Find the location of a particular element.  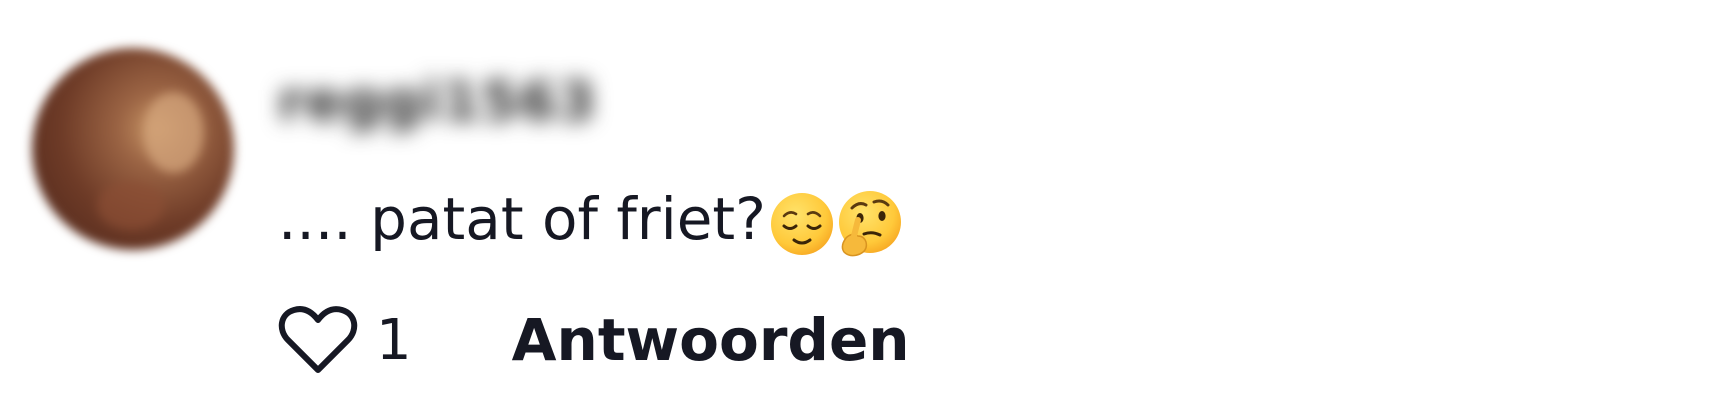

comment-emojis is located at coordinates (836, 223).